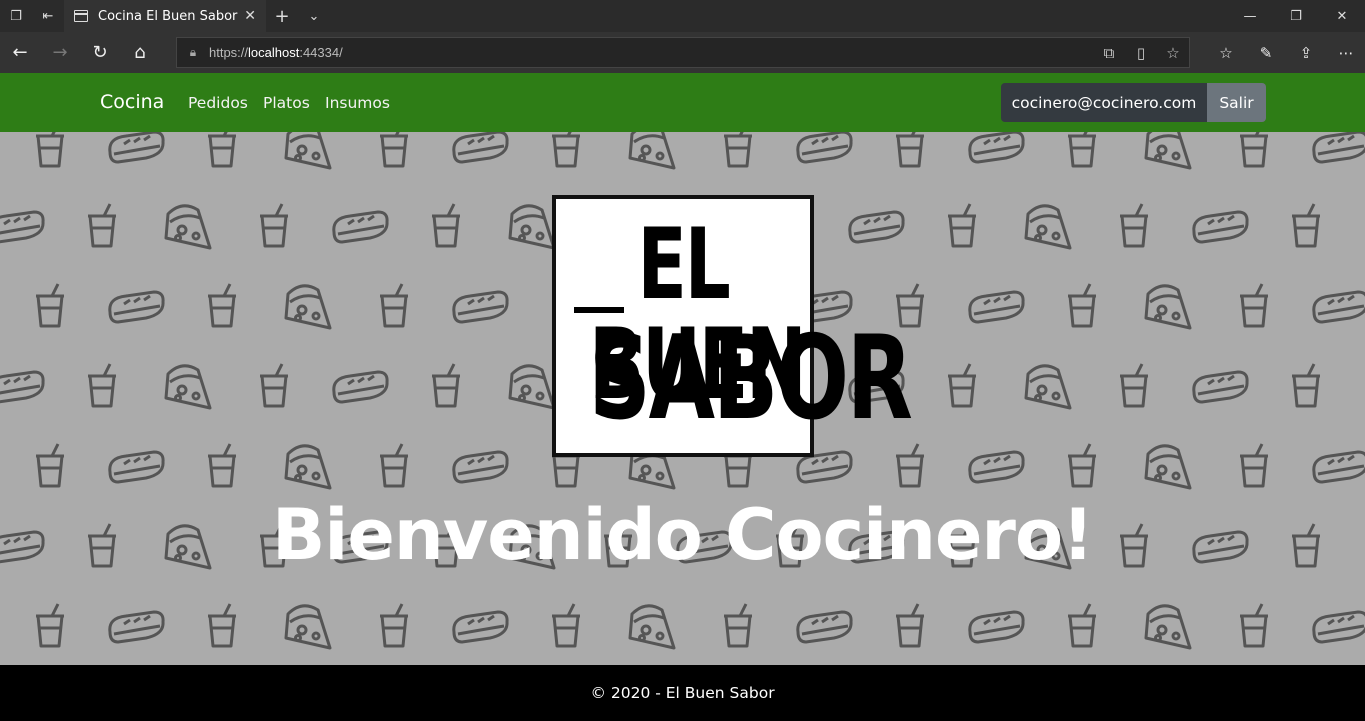  What do you see at coordinates (250, 16) in the screenshot?
I see `close-tab-icon: ✕` at bounding box center [250, 16].